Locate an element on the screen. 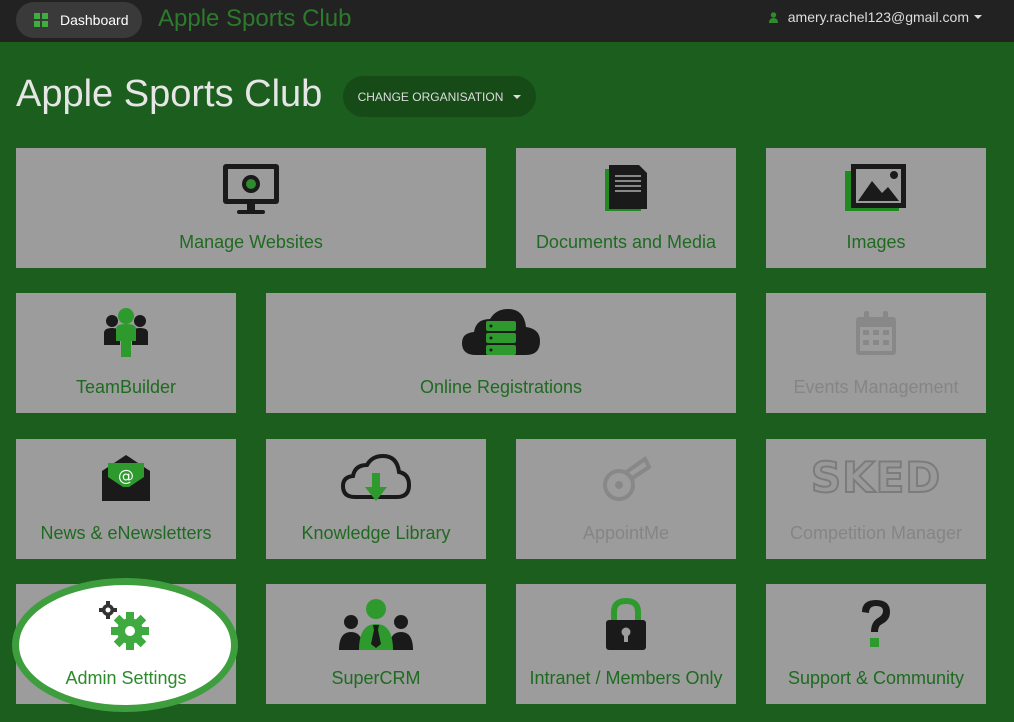  brand-name: Apple Sports Club is located at coordinates (254, 19).